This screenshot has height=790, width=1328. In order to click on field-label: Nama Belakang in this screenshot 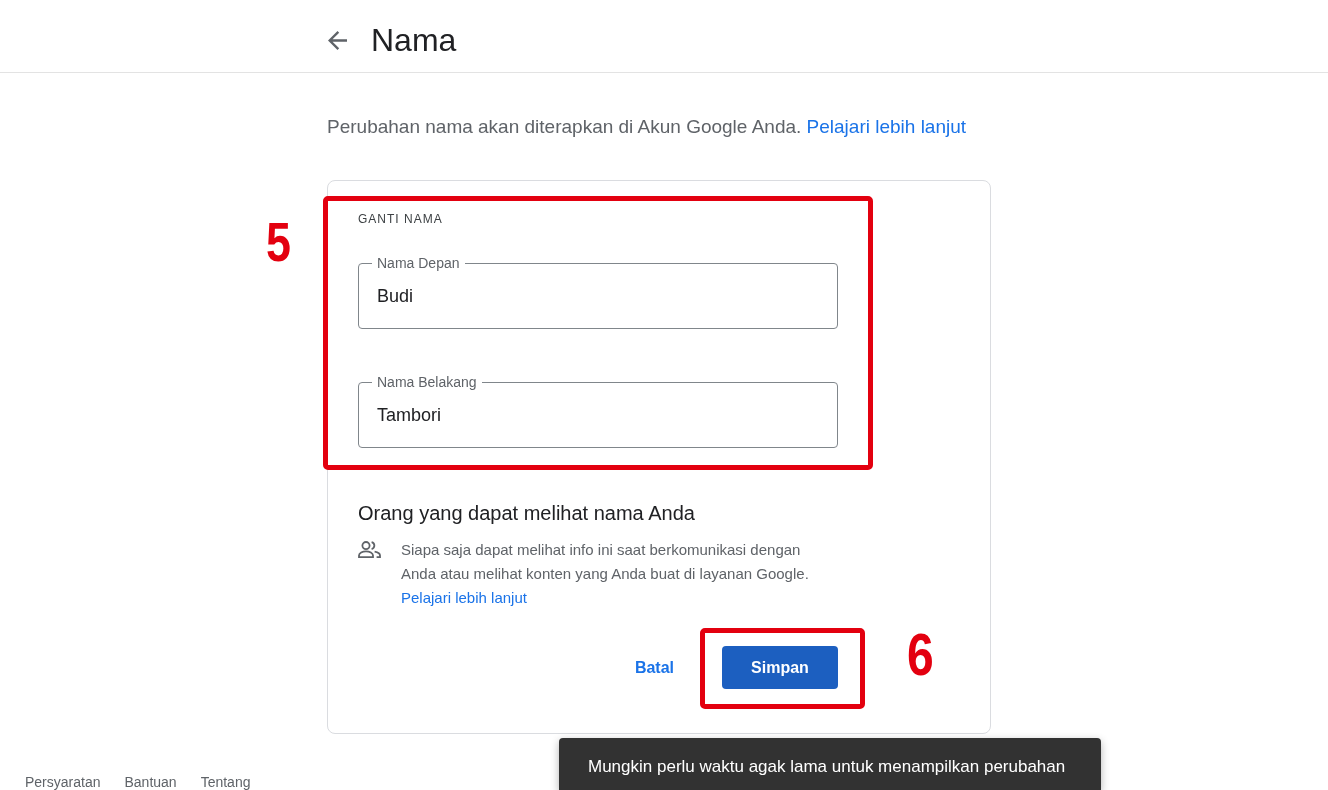, I will do `click(427, 382)`.